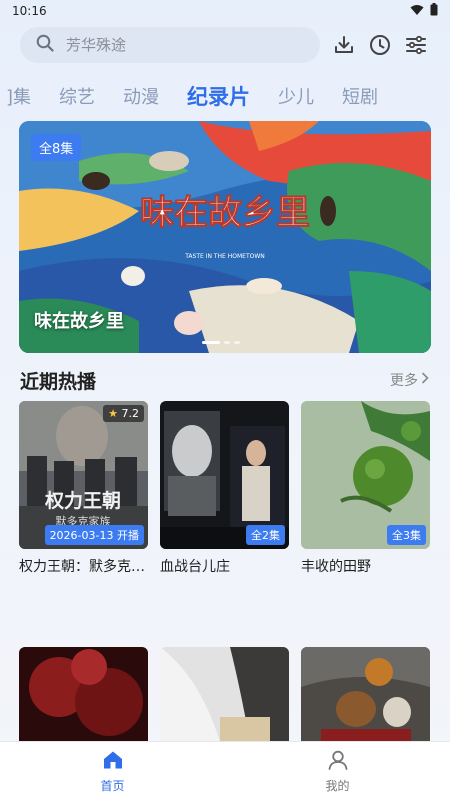 The width and height of the screenshot is (450, 800). I want to click on card-poster: 权力王朝 默多克家族 ★ 7.2 2026-03-13 开播, so click(83, 475).